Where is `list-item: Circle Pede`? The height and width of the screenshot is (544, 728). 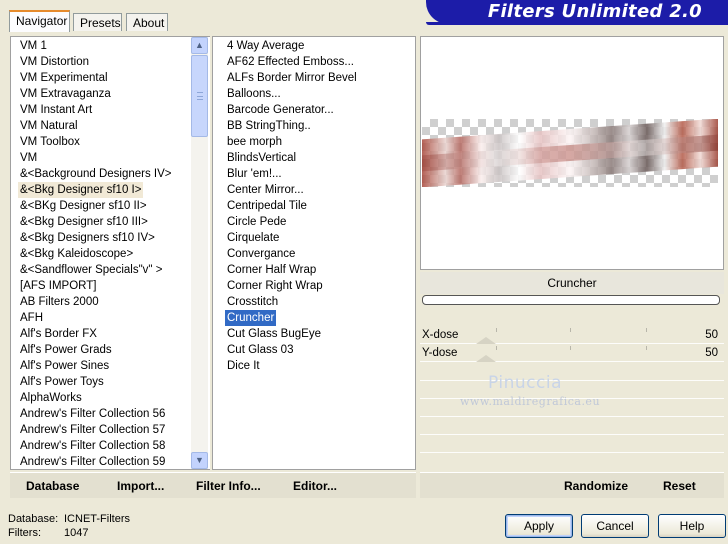
list-item: Circle Pede is located at coordinates (256, 222).